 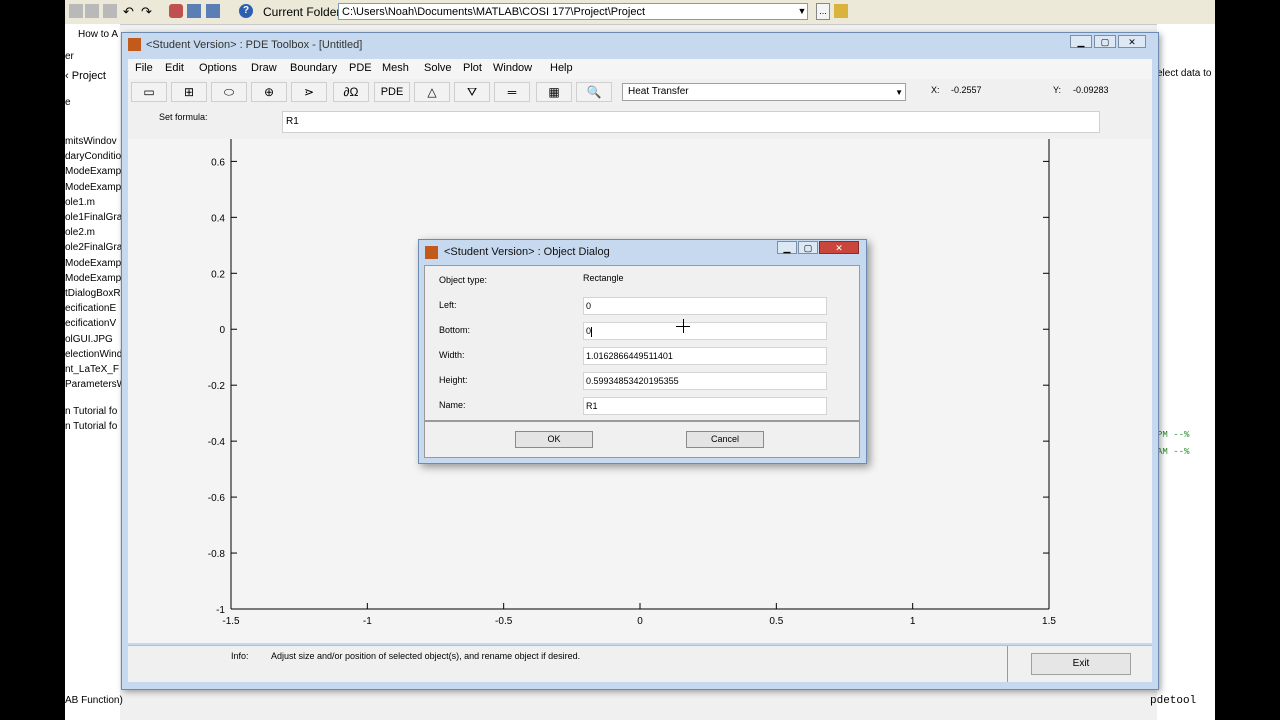 What do you see at coordinates (69, 56) in the screenshot?
I see `panel-header: er` at bounding box center [69, 56].